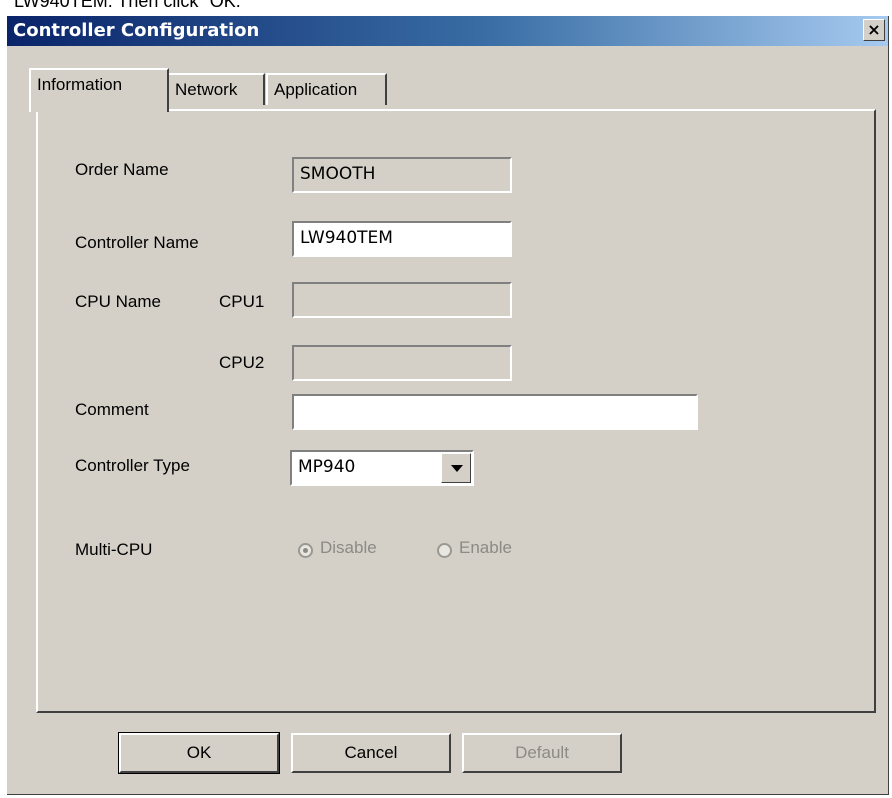 The image size is (892, 798). Describe the element at coordinates (371, 753) in the screenshot. I see `cancel-button: Cancel` at that location.